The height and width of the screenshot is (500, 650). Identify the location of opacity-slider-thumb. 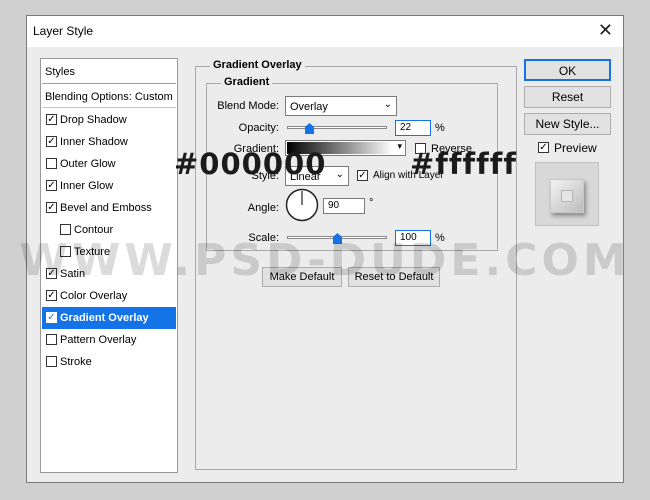
(309, 128).